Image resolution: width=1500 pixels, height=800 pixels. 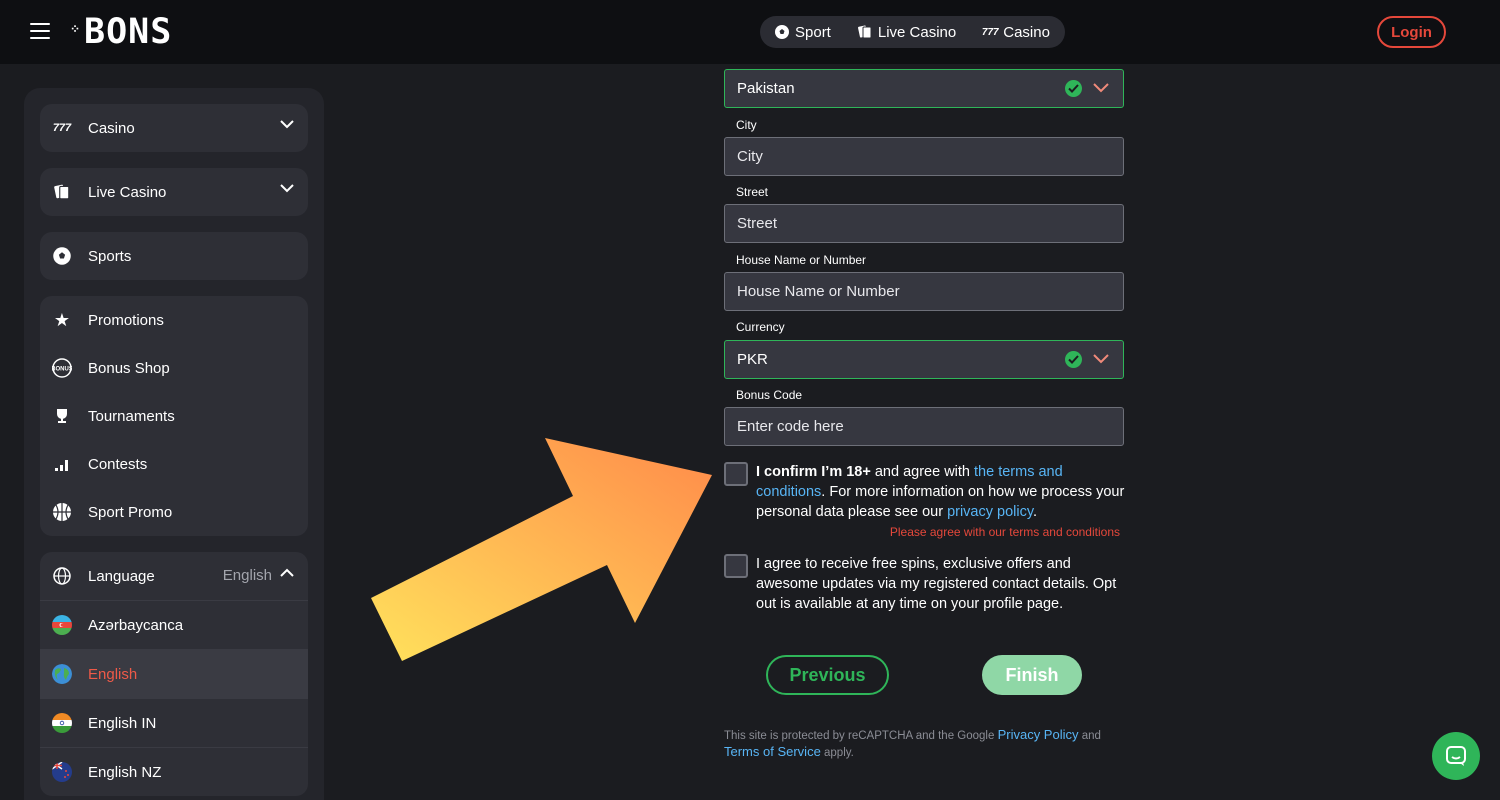 I want to click on street-field, so click(x=924, y=223).